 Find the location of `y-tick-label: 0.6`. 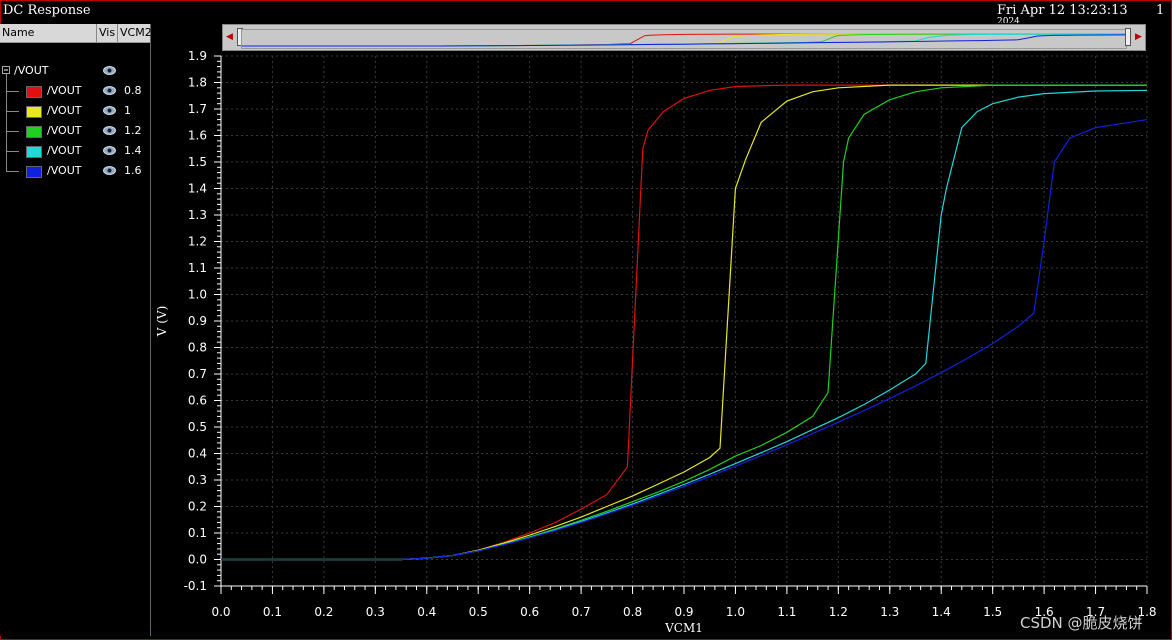

y-tick-label: 0.6 is located at coordinates (197, 401).